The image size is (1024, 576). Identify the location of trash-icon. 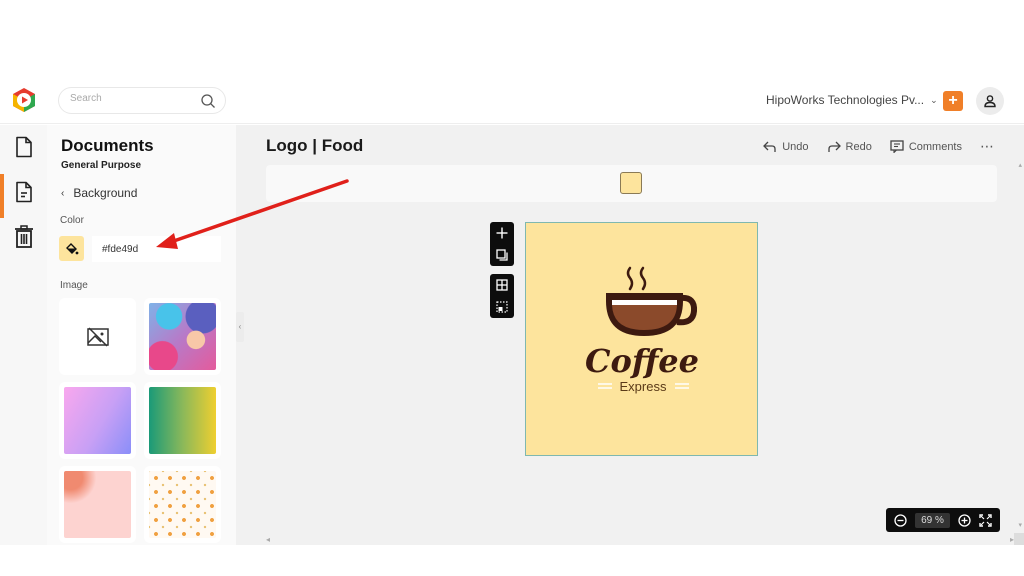
(23, 236).